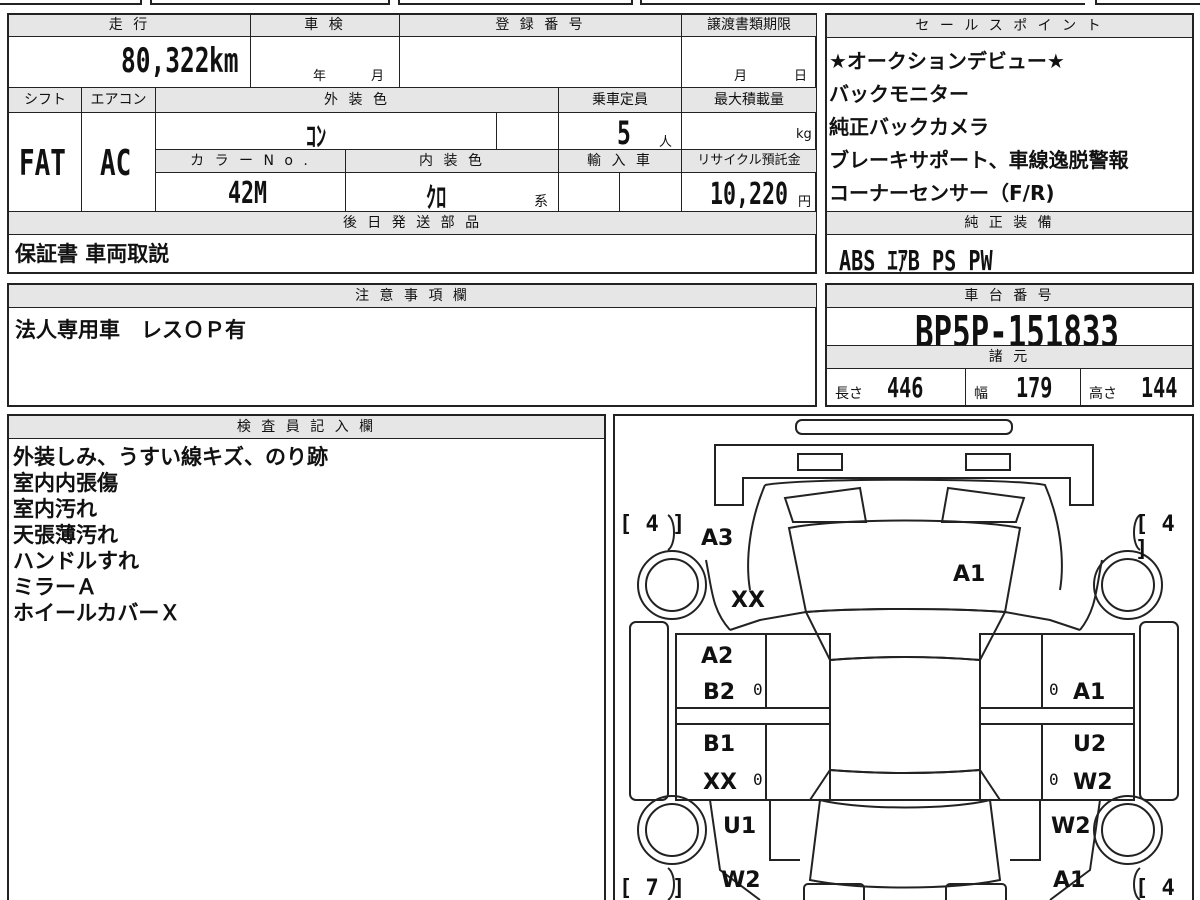 Image resolution: width=1200 pixels, height=900 pixels. Describe the element at coordinates (436, 197) in the screenshot. I see `interior-color-value: ｸﾛ` at that location.